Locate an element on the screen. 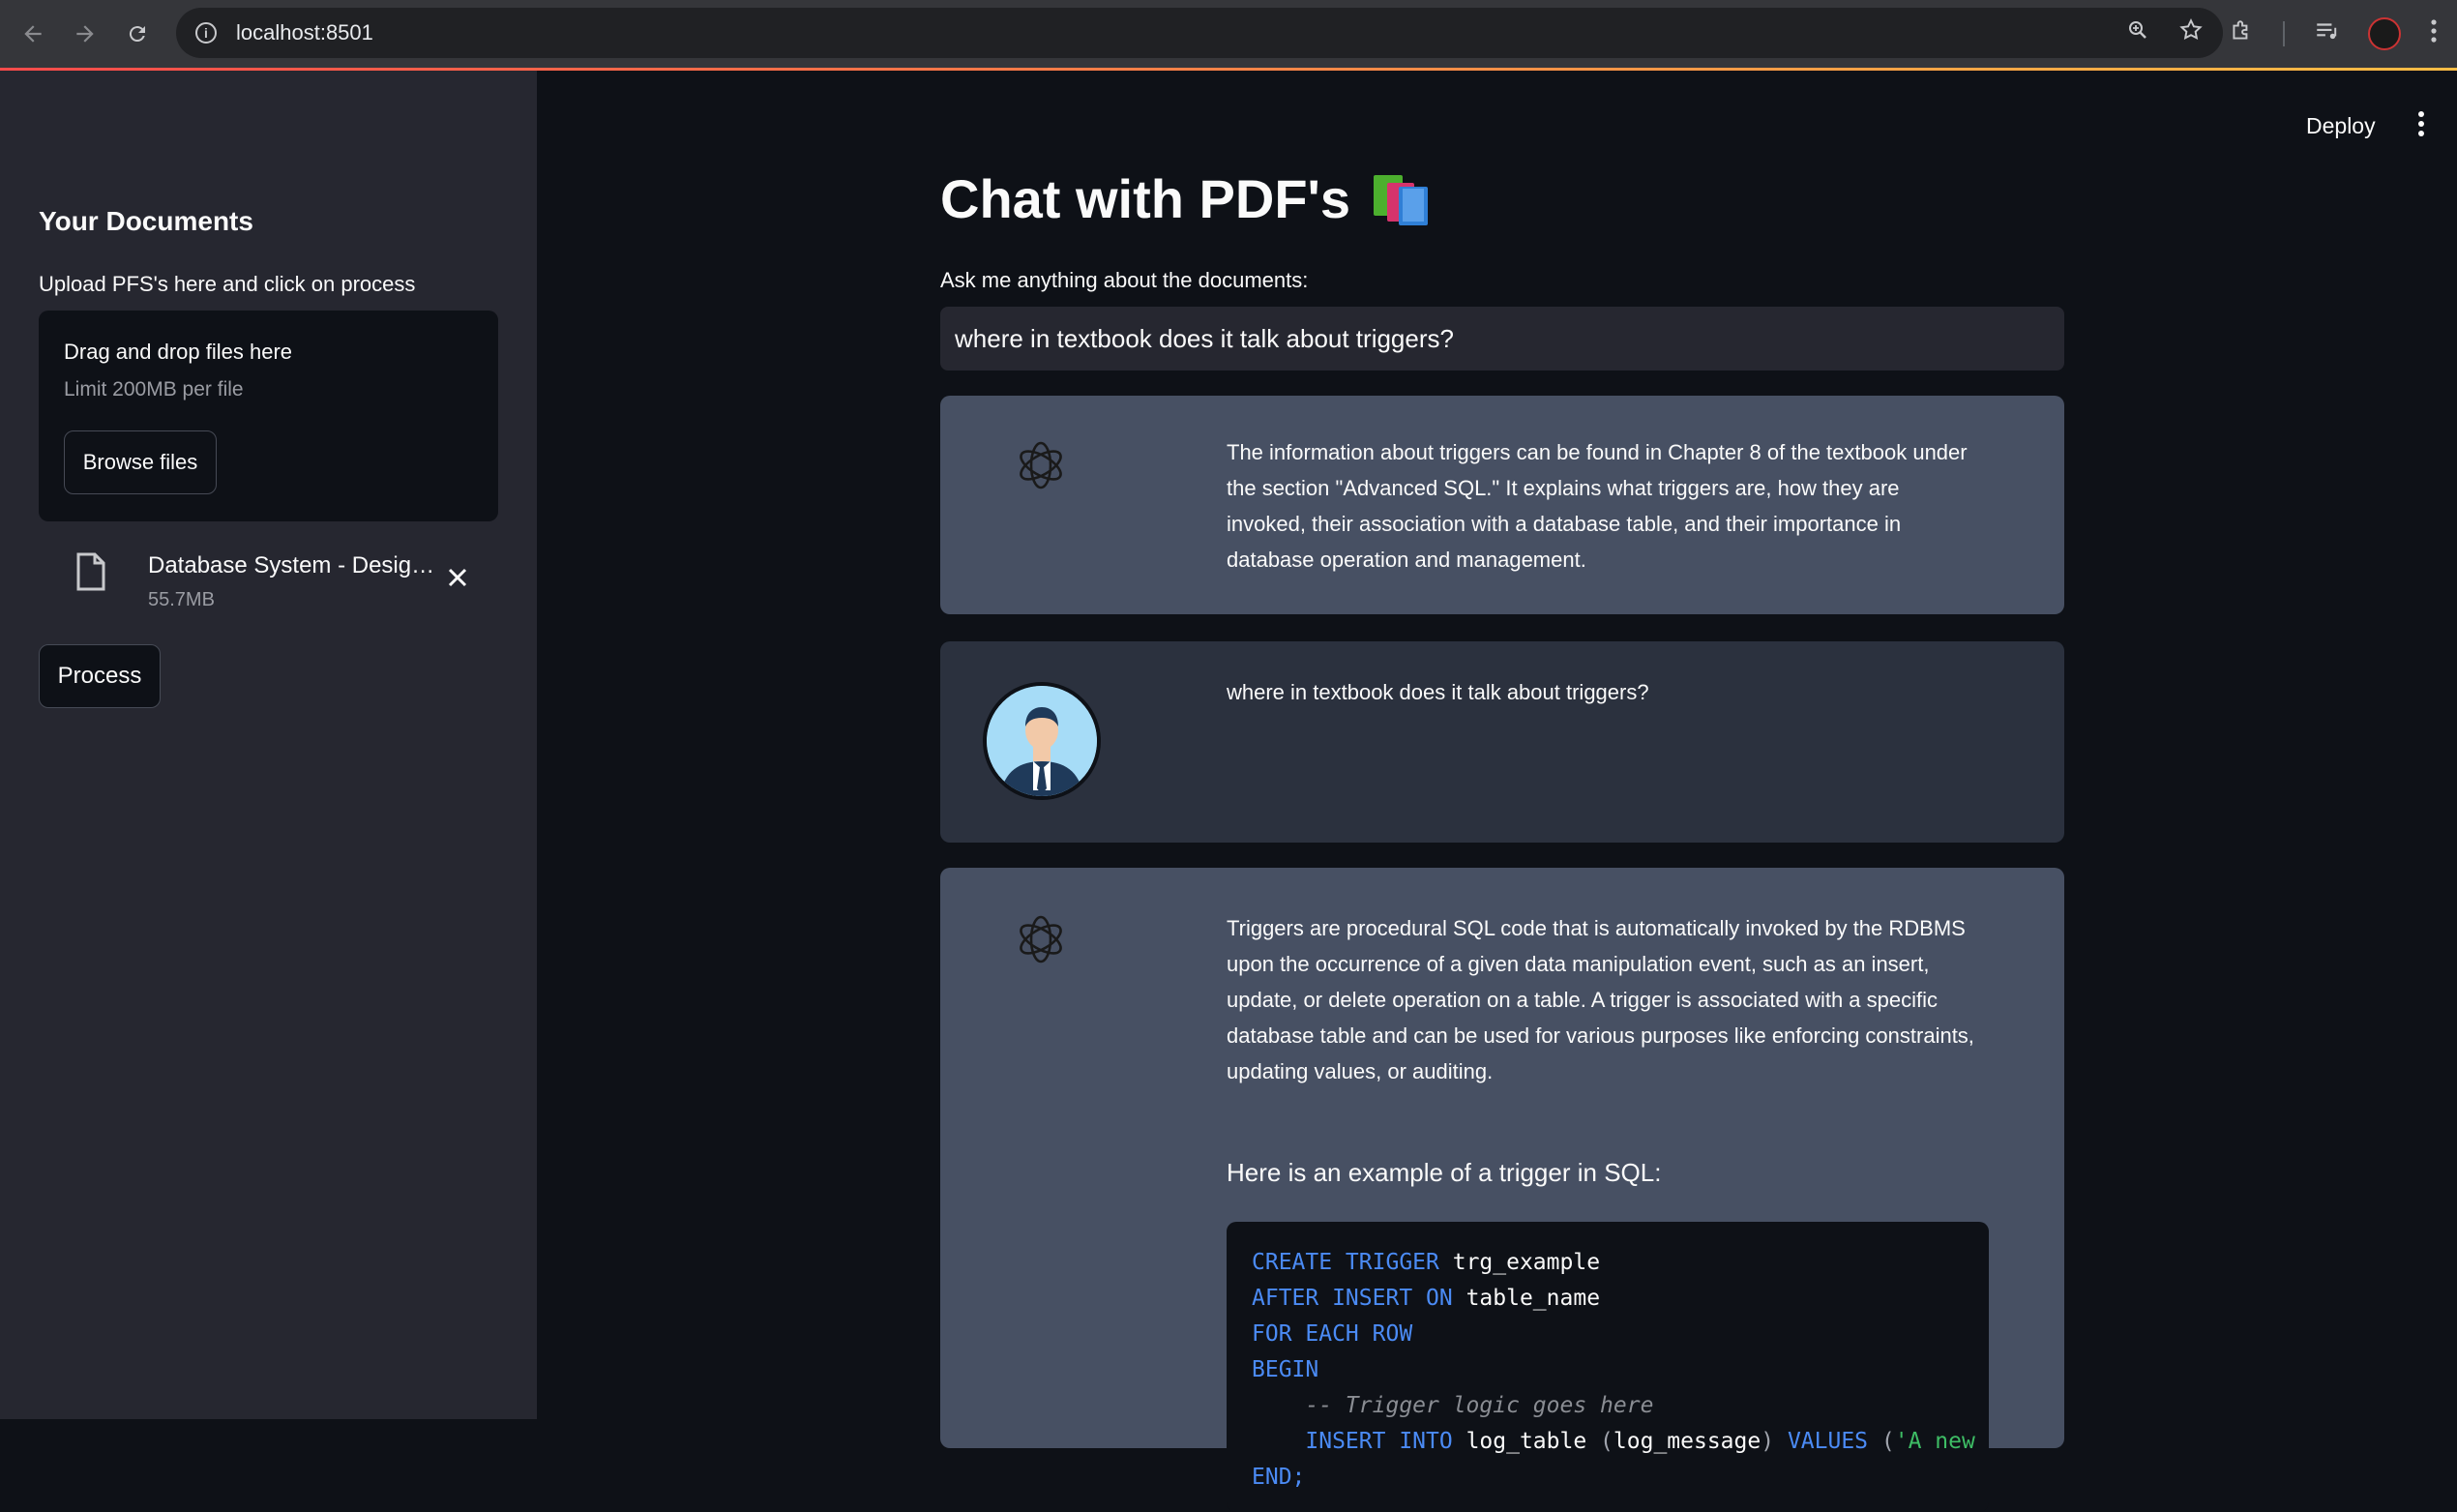 This screenshot has height=1512, width=2457. example-heading: Here is an example of a trigger in SQL: is located at coordinates (1444, 1173).